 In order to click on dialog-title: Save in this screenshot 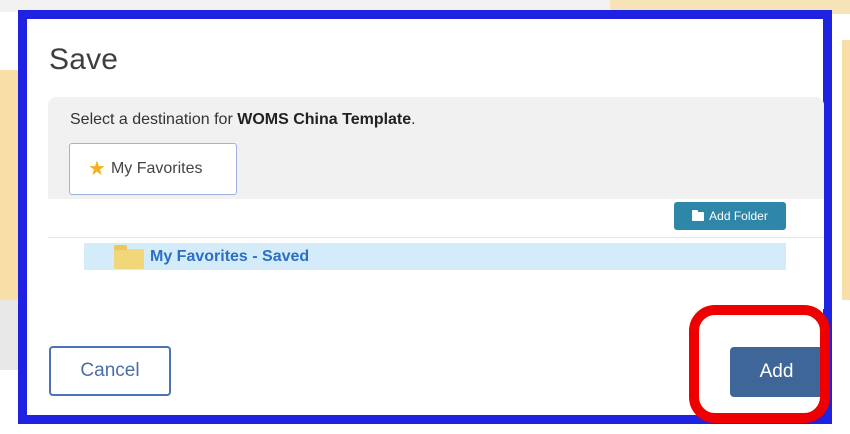, I will do `click(84, 59)`.